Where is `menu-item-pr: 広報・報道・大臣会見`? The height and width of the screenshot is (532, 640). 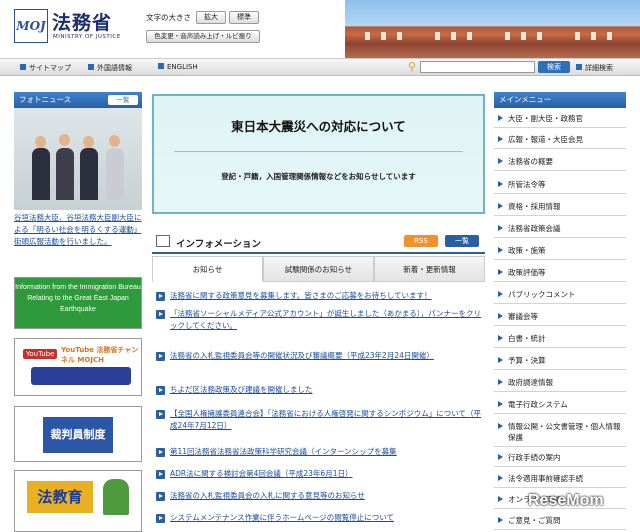 menu-item-pr: 広報・報道・大臣会見 is located at coordinates (560, 139).